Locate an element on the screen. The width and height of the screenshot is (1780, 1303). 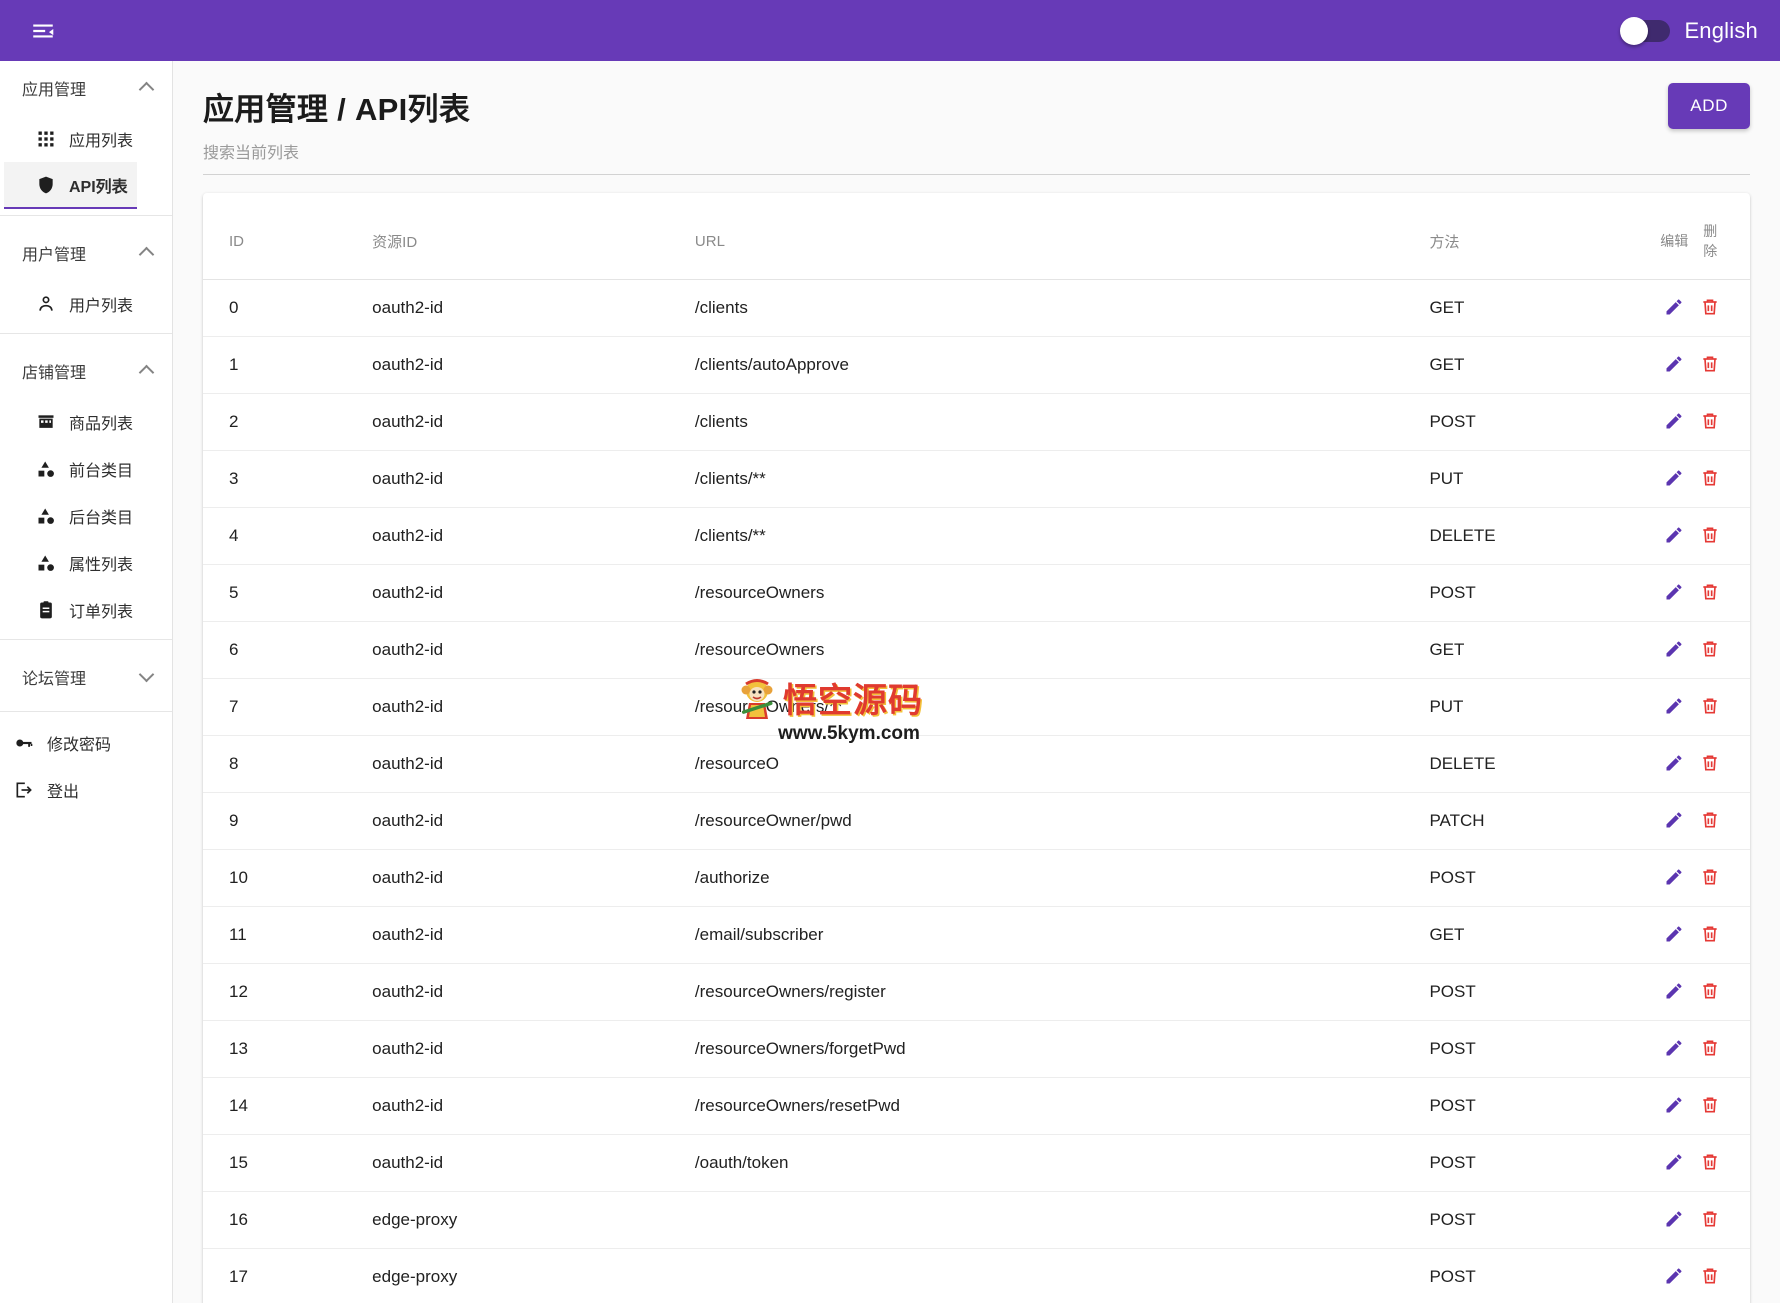
apps-grid-icon is located at coordinates (46, 139).